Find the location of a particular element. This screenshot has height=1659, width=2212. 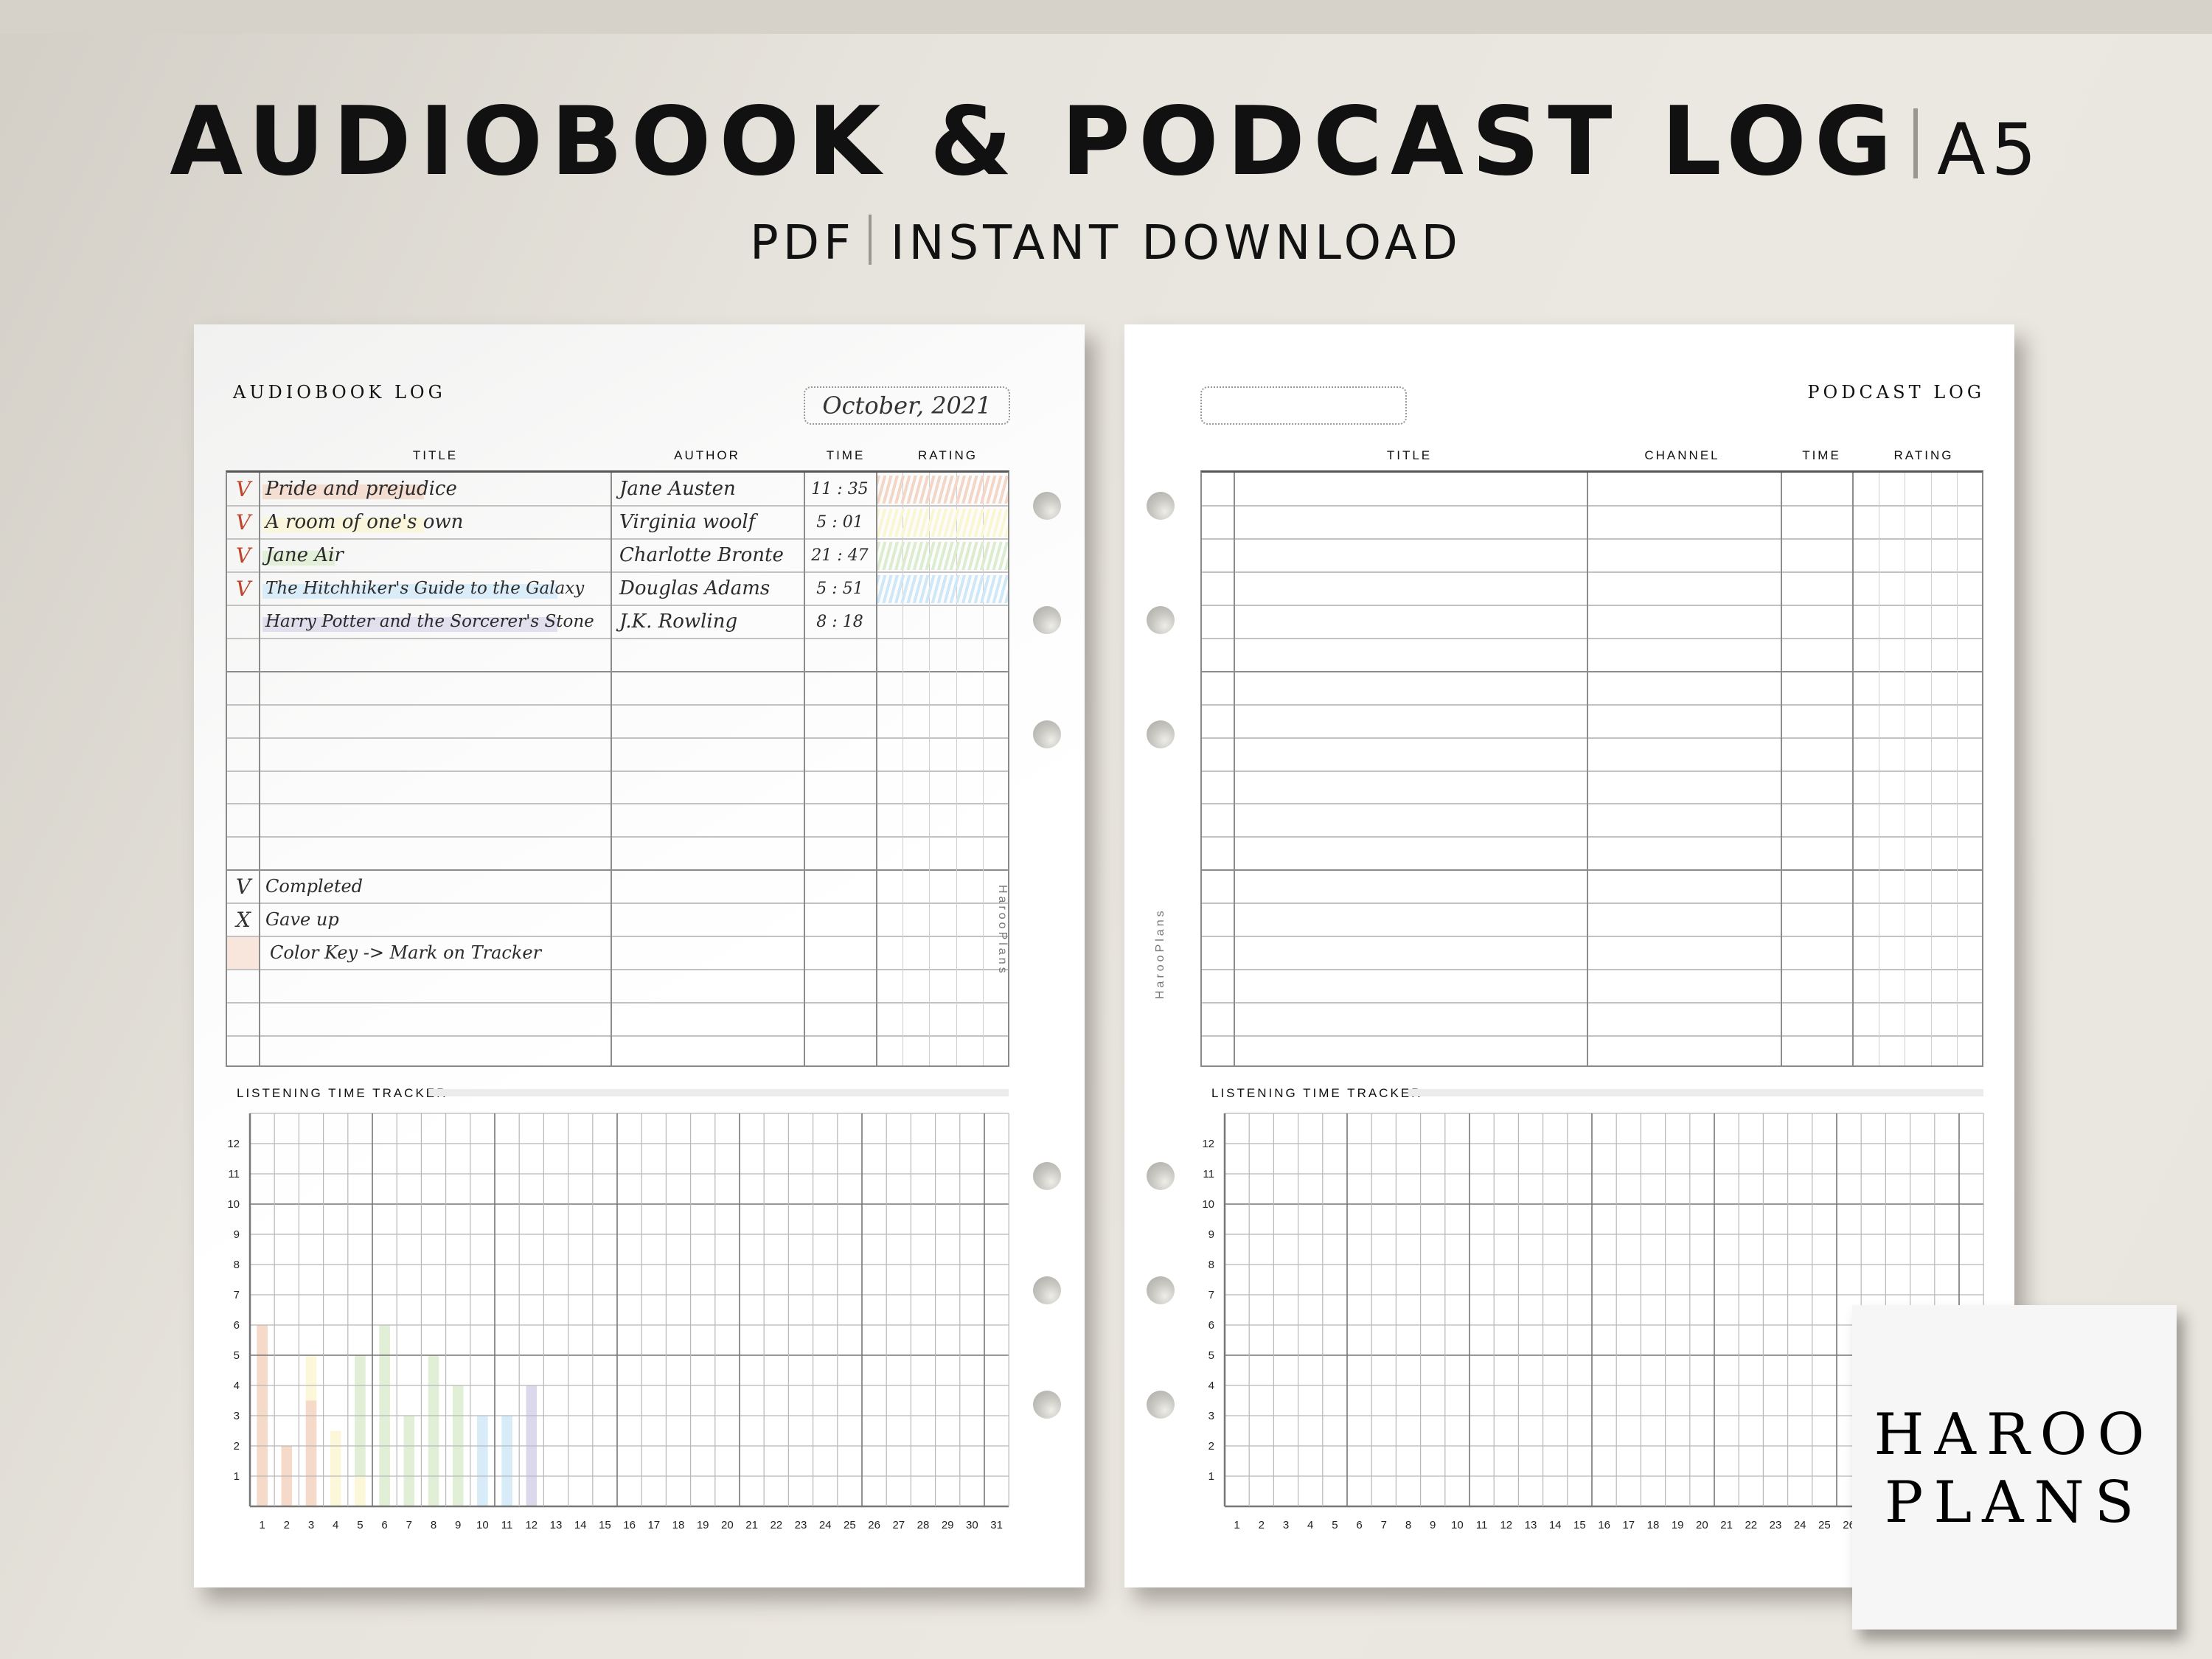

tracker-label-bar is located at coordinates (718, 1092).